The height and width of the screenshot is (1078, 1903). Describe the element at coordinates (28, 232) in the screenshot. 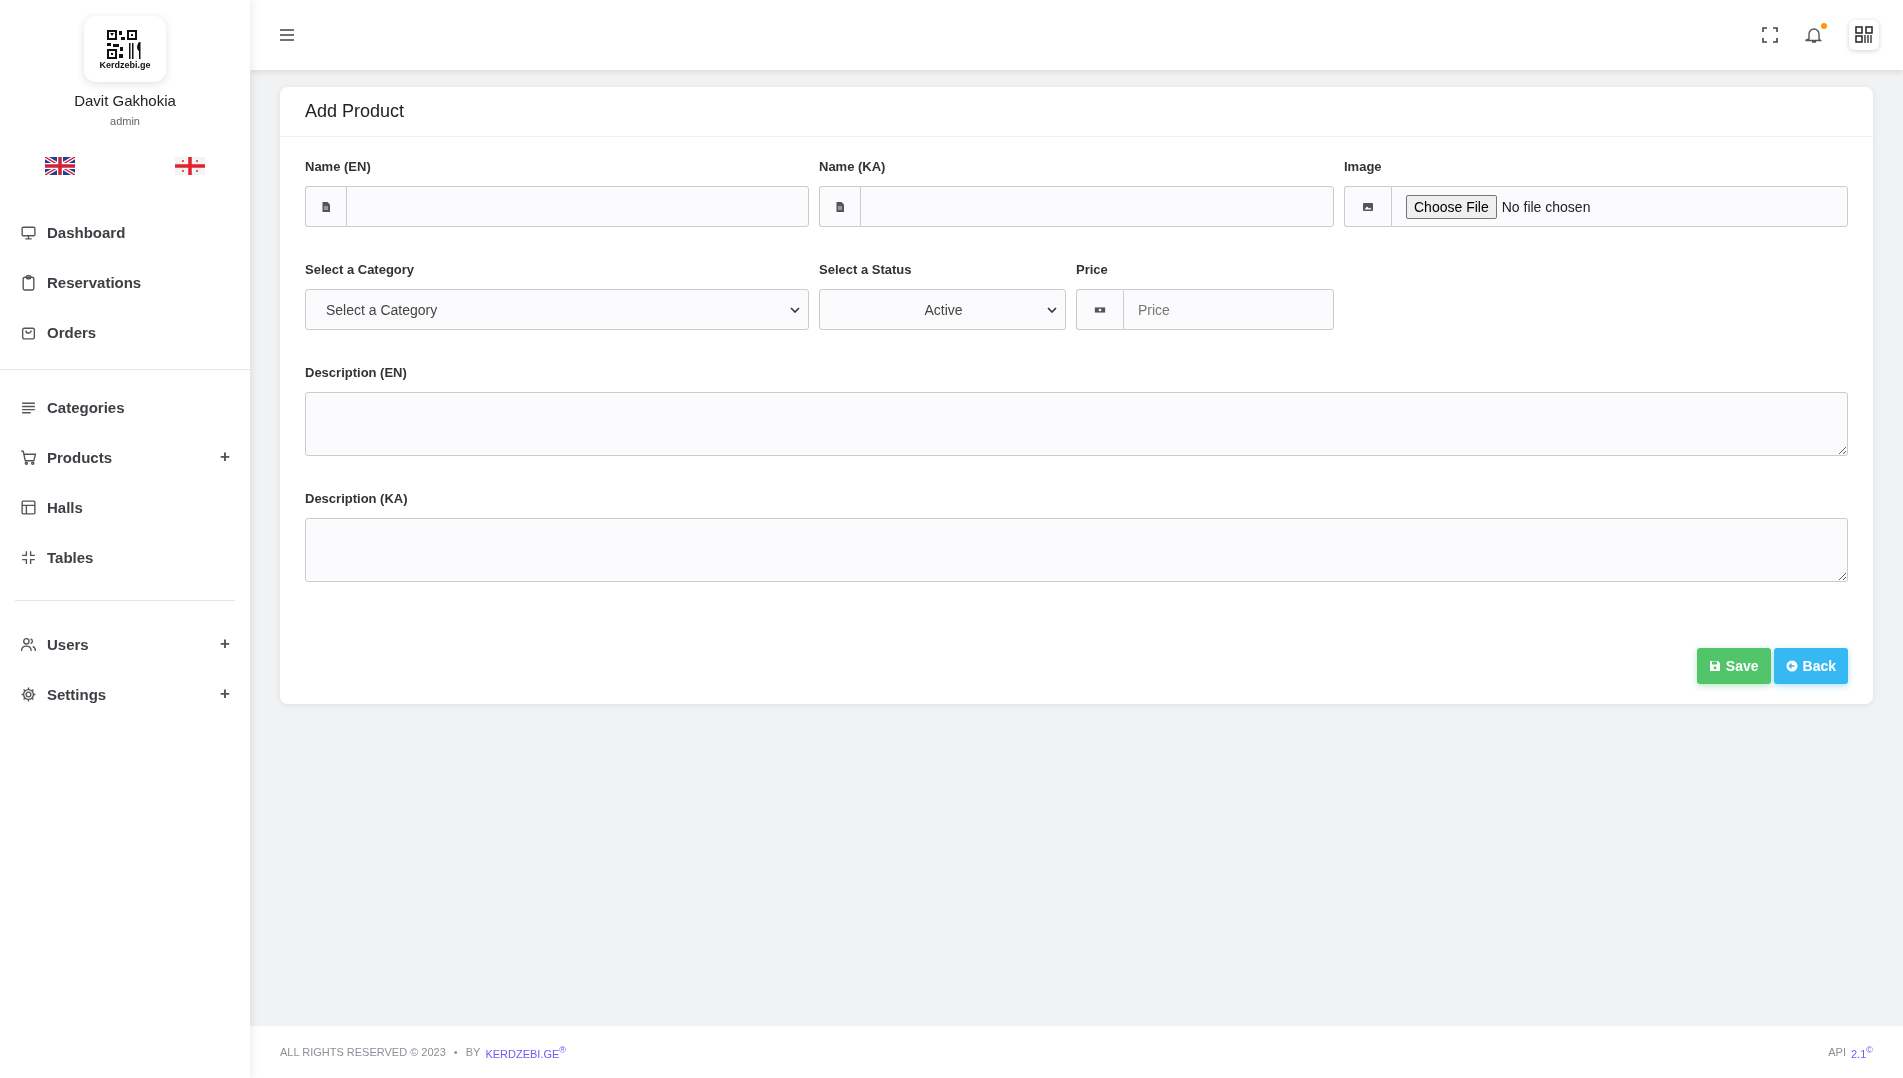

I see `monitor-icon` at that location.